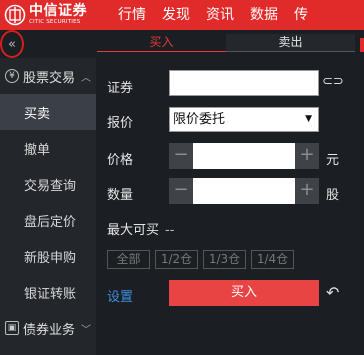 This screenshot has width=364, height=355. What do you see at coordinates (333, 81) in the screenshot?
I see `swap-icon: ⊂⊃` at bounding box center [333, 81].